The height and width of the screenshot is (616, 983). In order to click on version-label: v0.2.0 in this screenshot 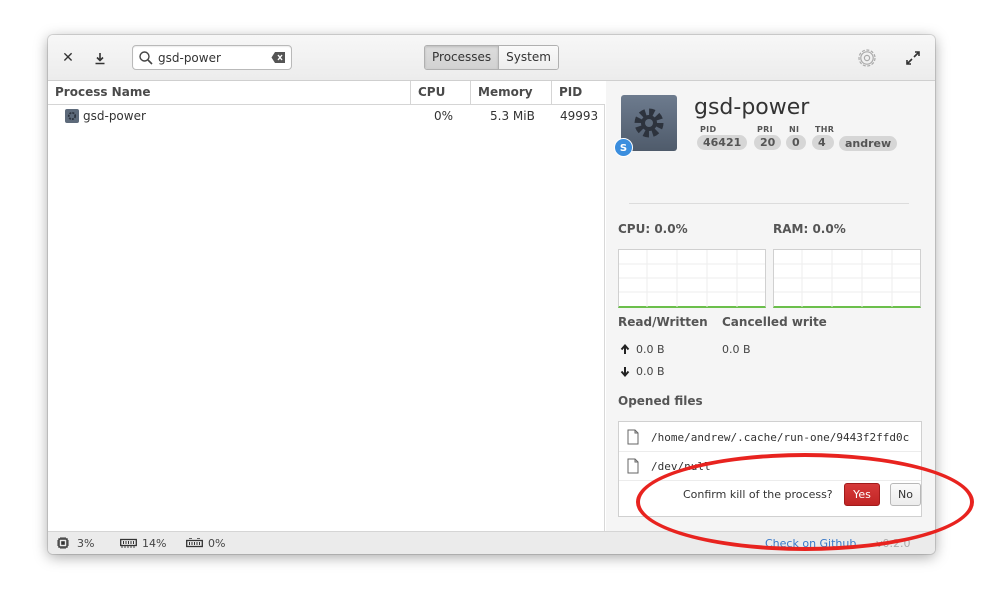, I will do `click(893, 543)`.